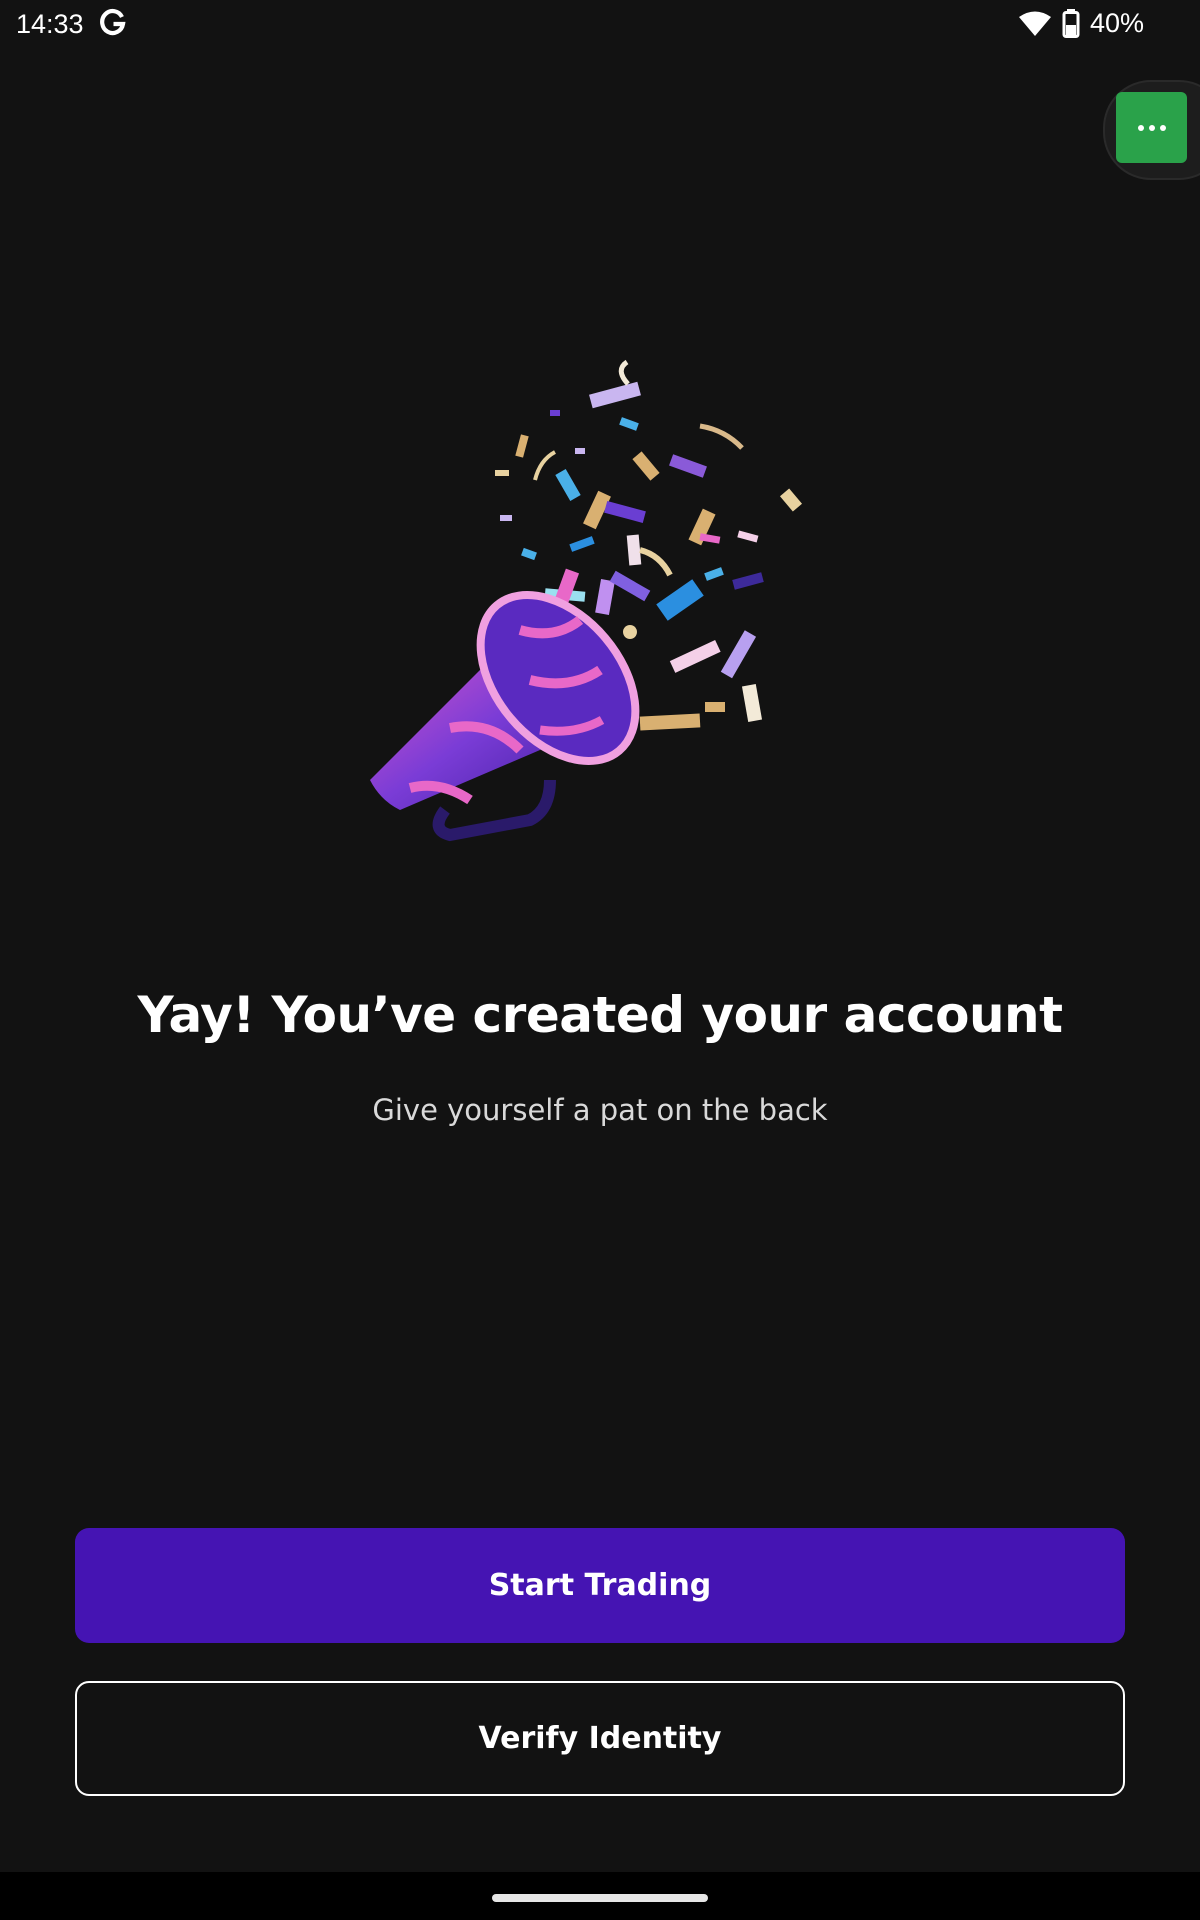 This screenshot has height=1920, width=1200. I want to click on page-subtitle: Give yourself a pat on the back, so click(600, 1110).